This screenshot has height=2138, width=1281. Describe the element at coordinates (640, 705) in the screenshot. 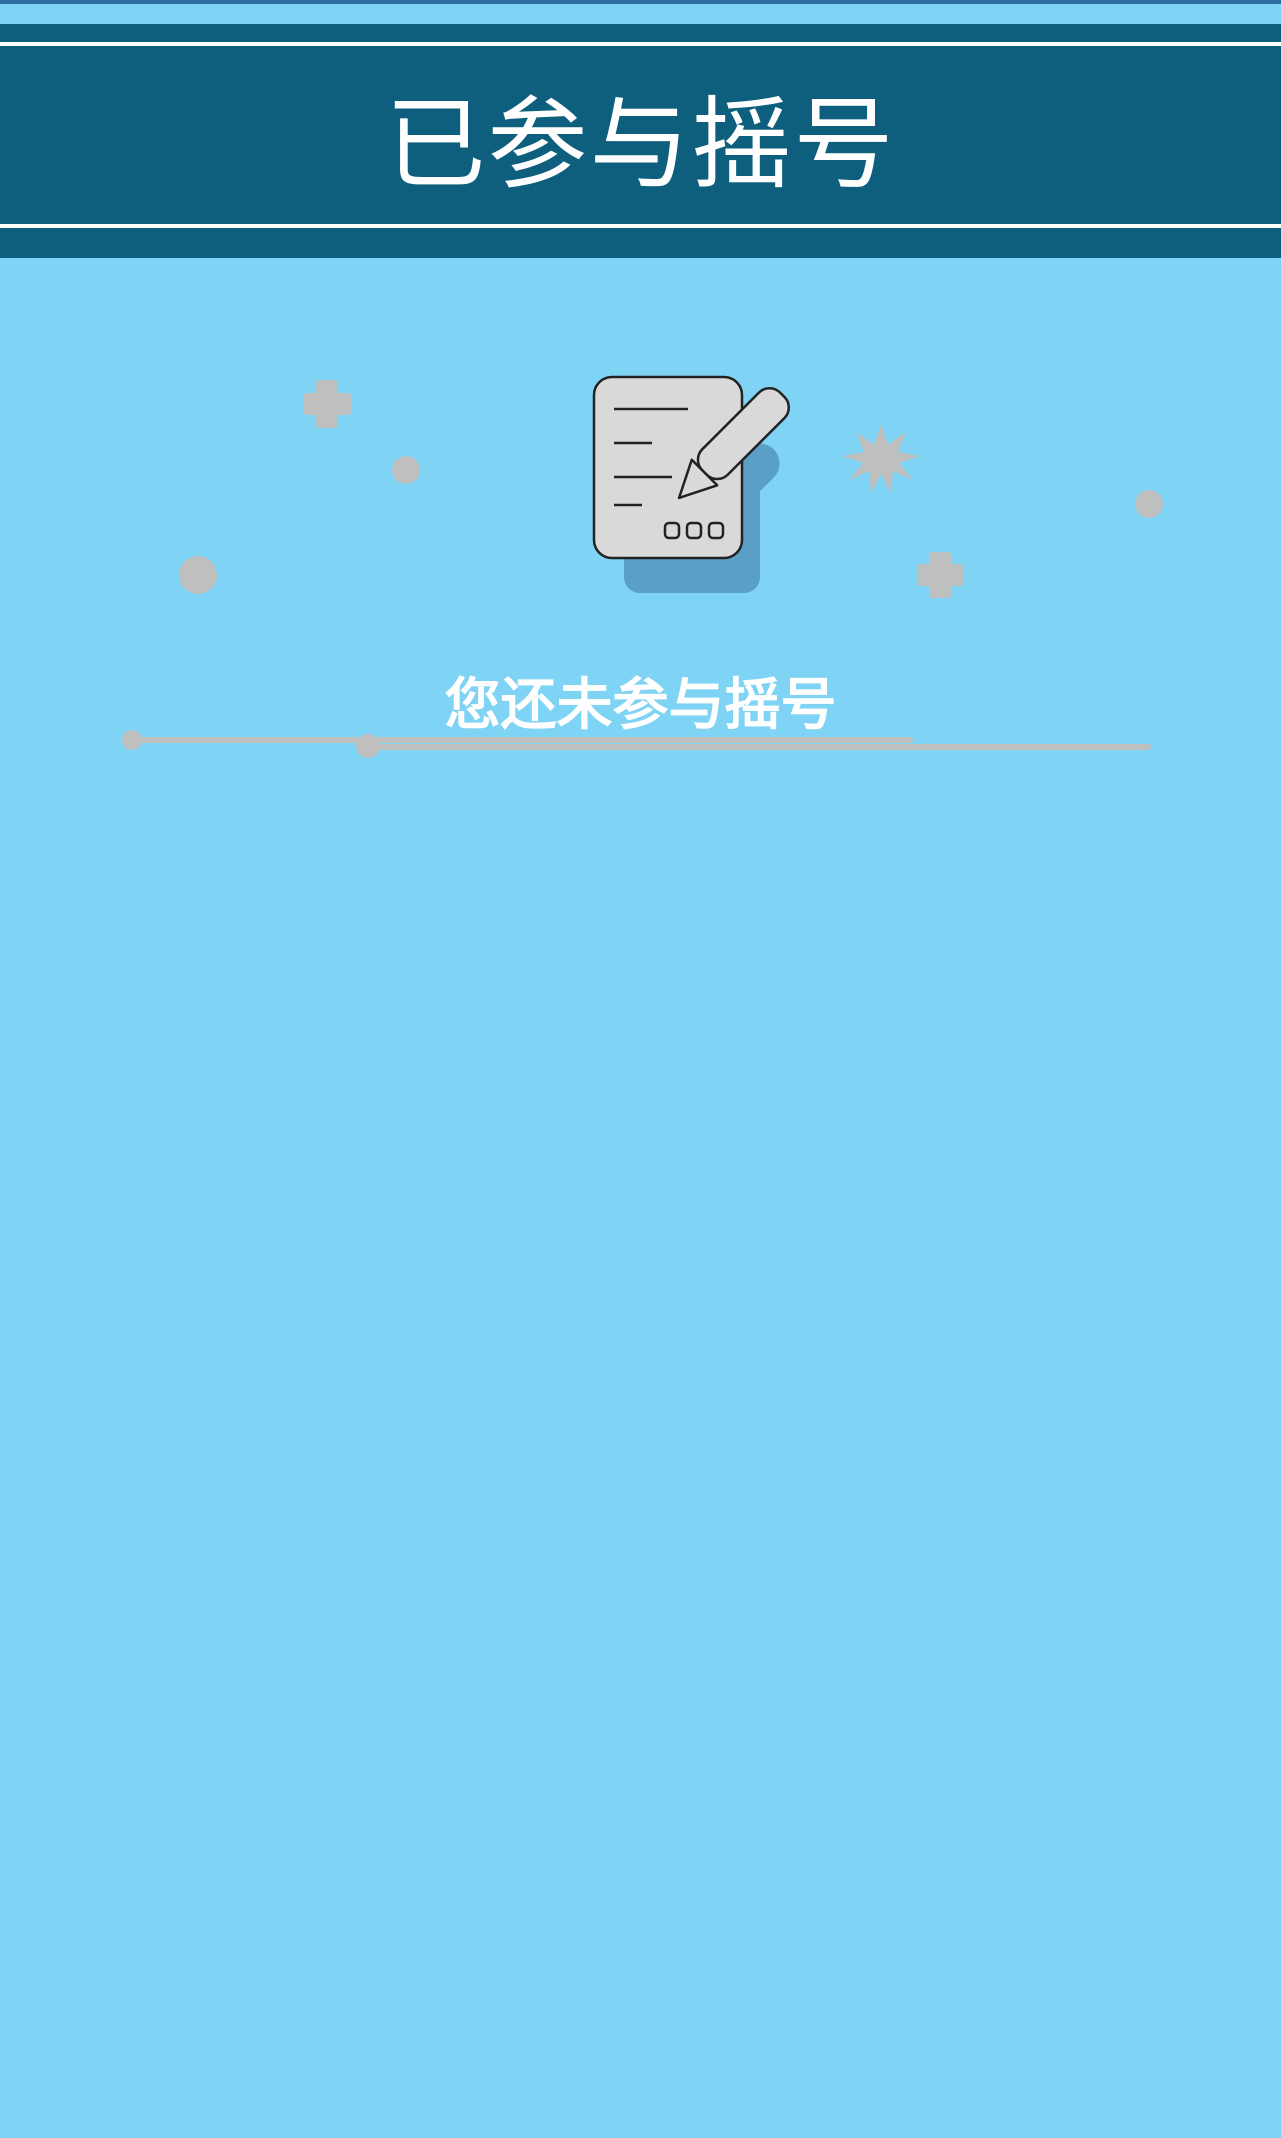

I see `empty-state-message: 您还未参与摇号` at that location.